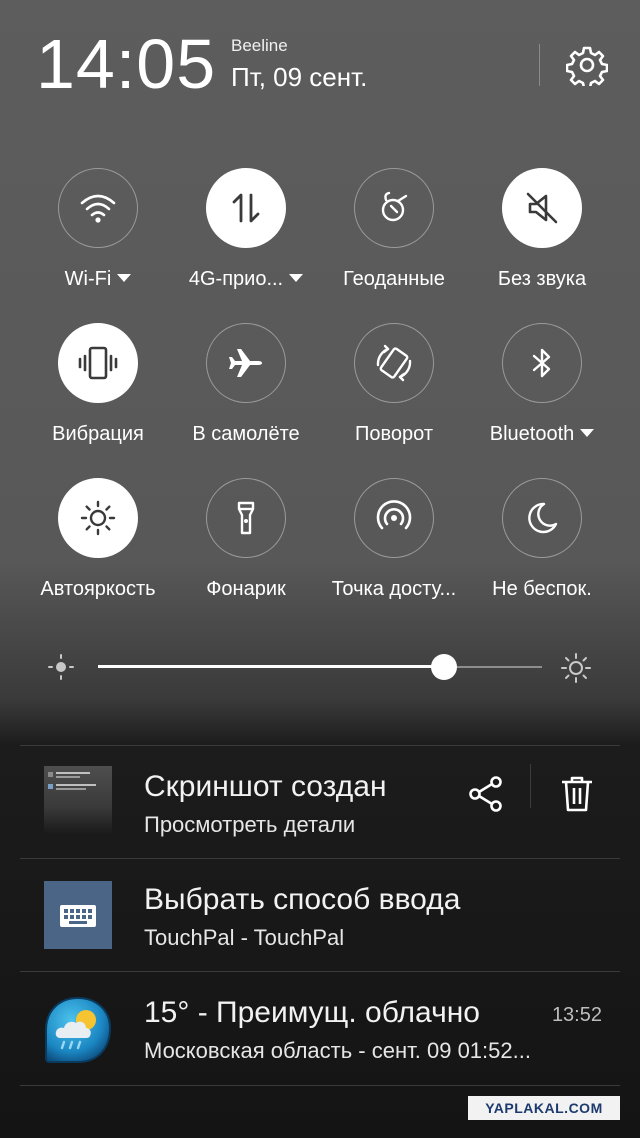 This screenshot has width=640, height=1138. I want to click on tile-wifi-text: Wi-Fi, so click(88, 279).